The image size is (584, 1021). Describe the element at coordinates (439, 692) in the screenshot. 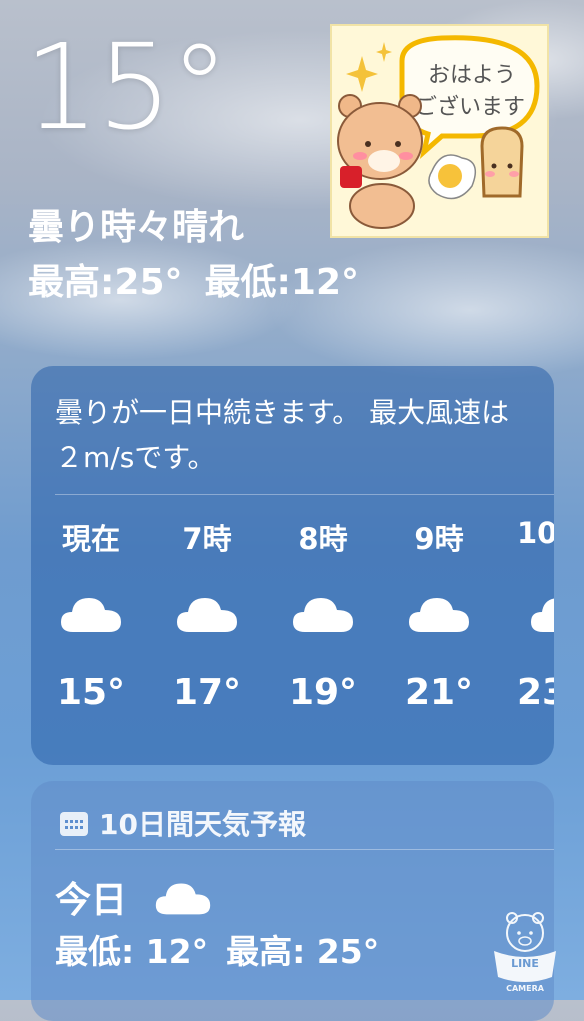

I see `hour-temp: 21°` at that location.